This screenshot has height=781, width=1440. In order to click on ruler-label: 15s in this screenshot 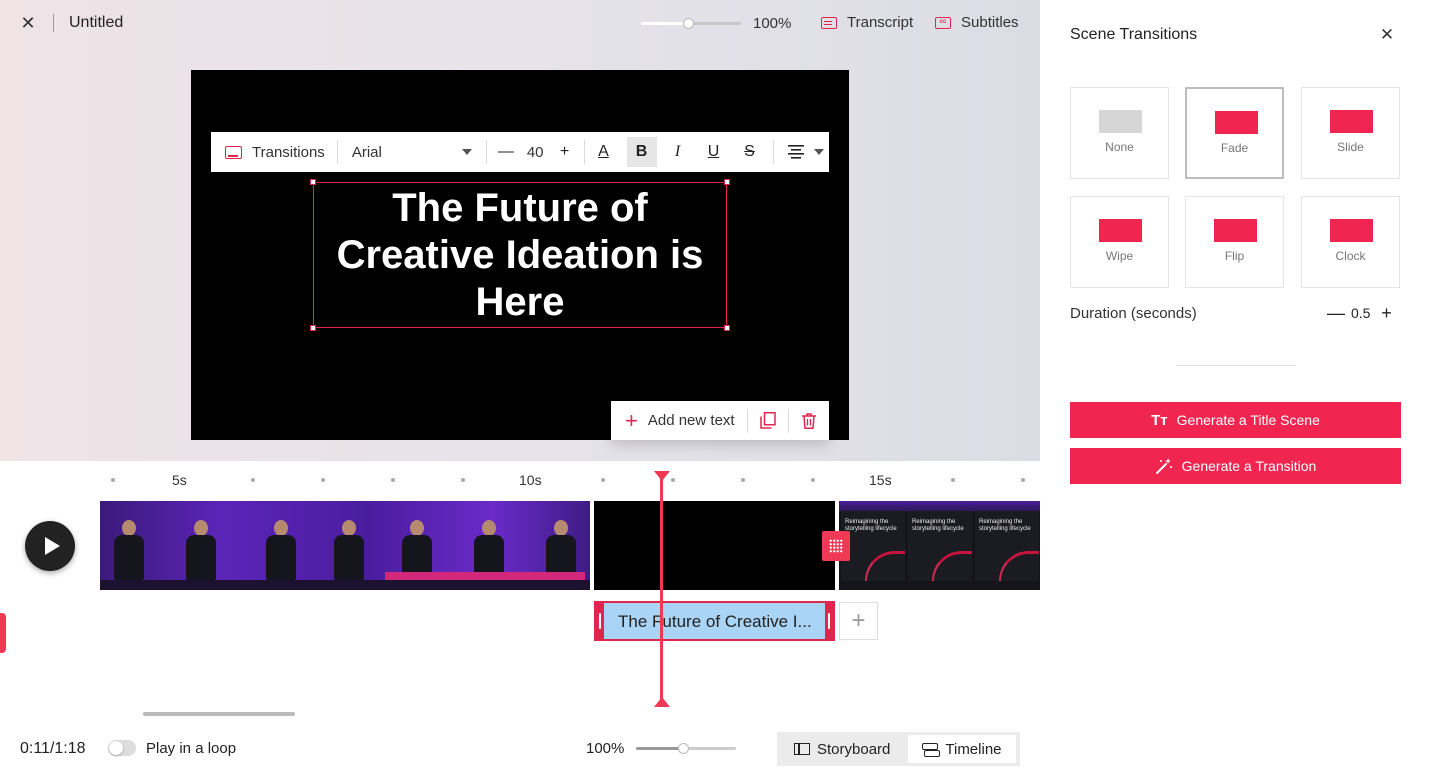, I will do `click(880, 480)`.